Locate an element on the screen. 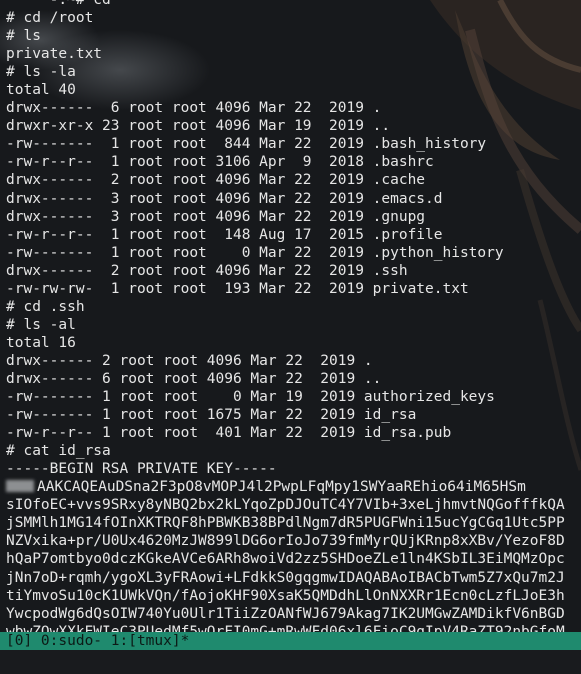 The height and width of the screenshot is (674, 581). terminal-line: # cat id_rsa is located at coordinates (58, 451).